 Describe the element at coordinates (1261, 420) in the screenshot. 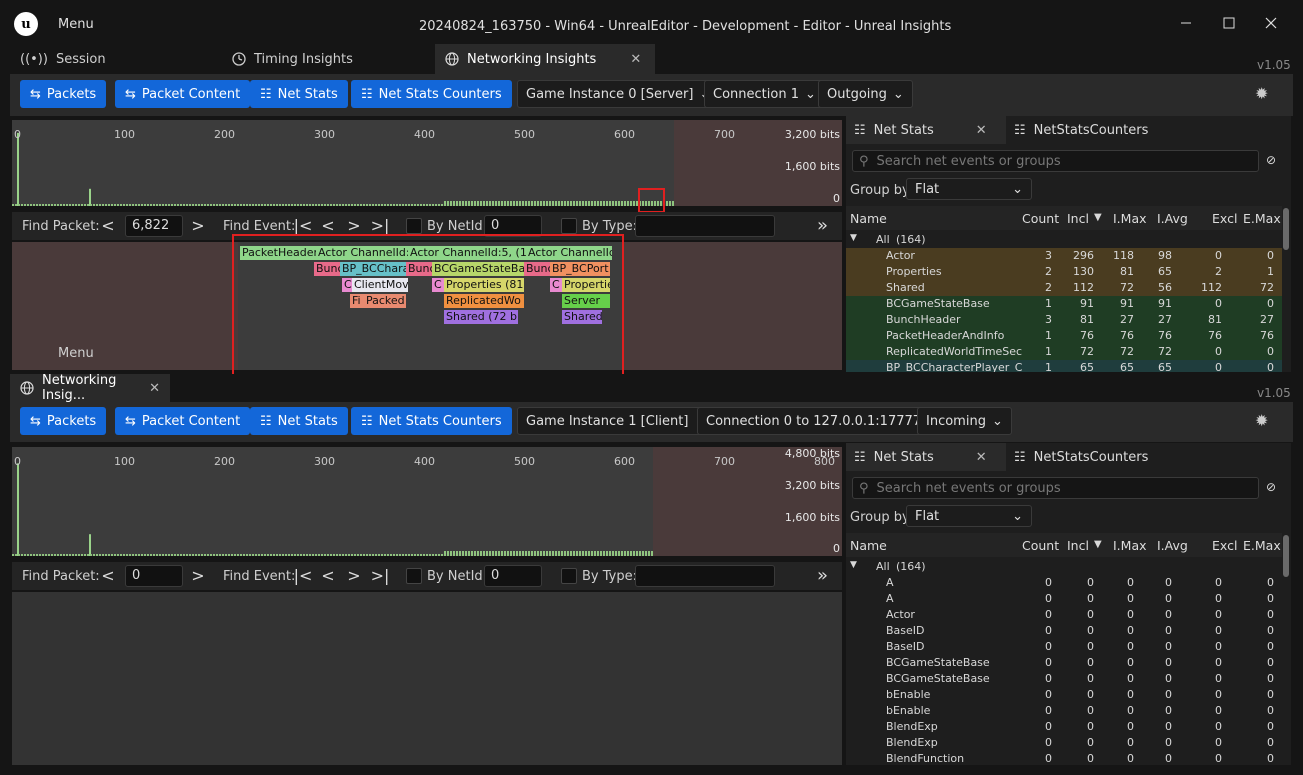

I see `bug-icon: ✹` at that location.